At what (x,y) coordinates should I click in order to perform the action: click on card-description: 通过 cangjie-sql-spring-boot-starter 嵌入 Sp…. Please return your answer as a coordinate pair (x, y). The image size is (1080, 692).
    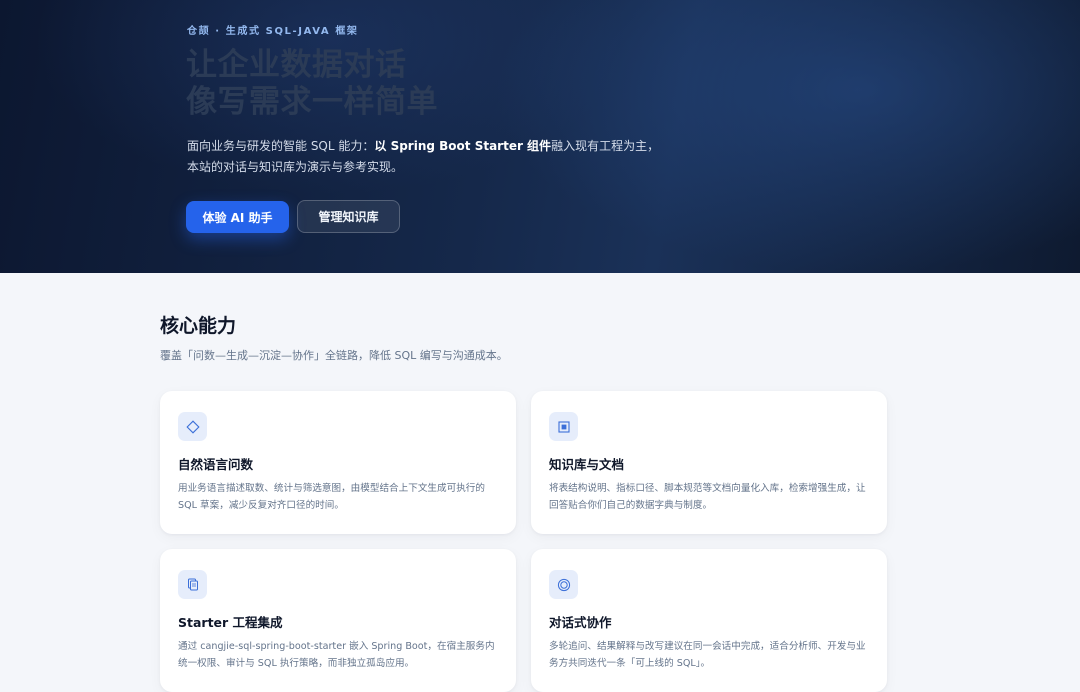
    Looking at the image, I should click on (336, 655).